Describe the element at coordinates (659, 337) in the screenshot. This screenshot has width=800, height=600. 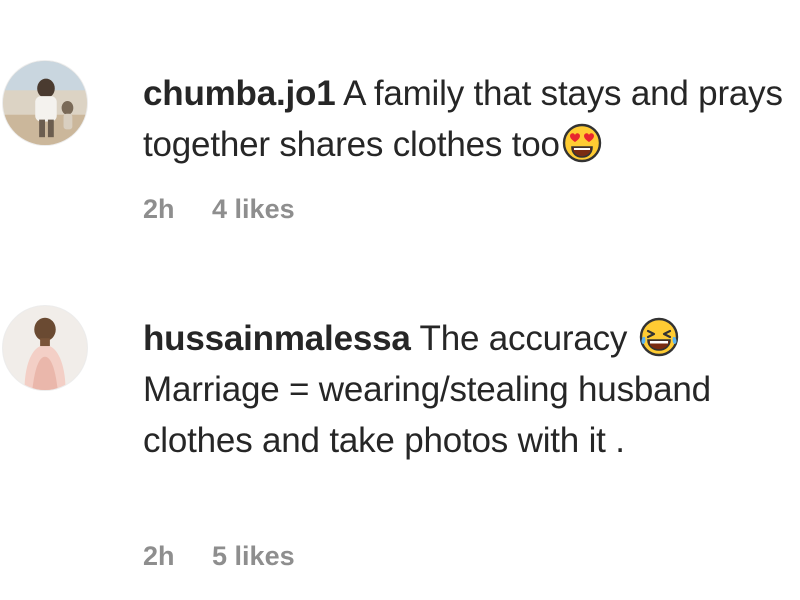
I see `laughing-tears-emoji-icon` at that location.